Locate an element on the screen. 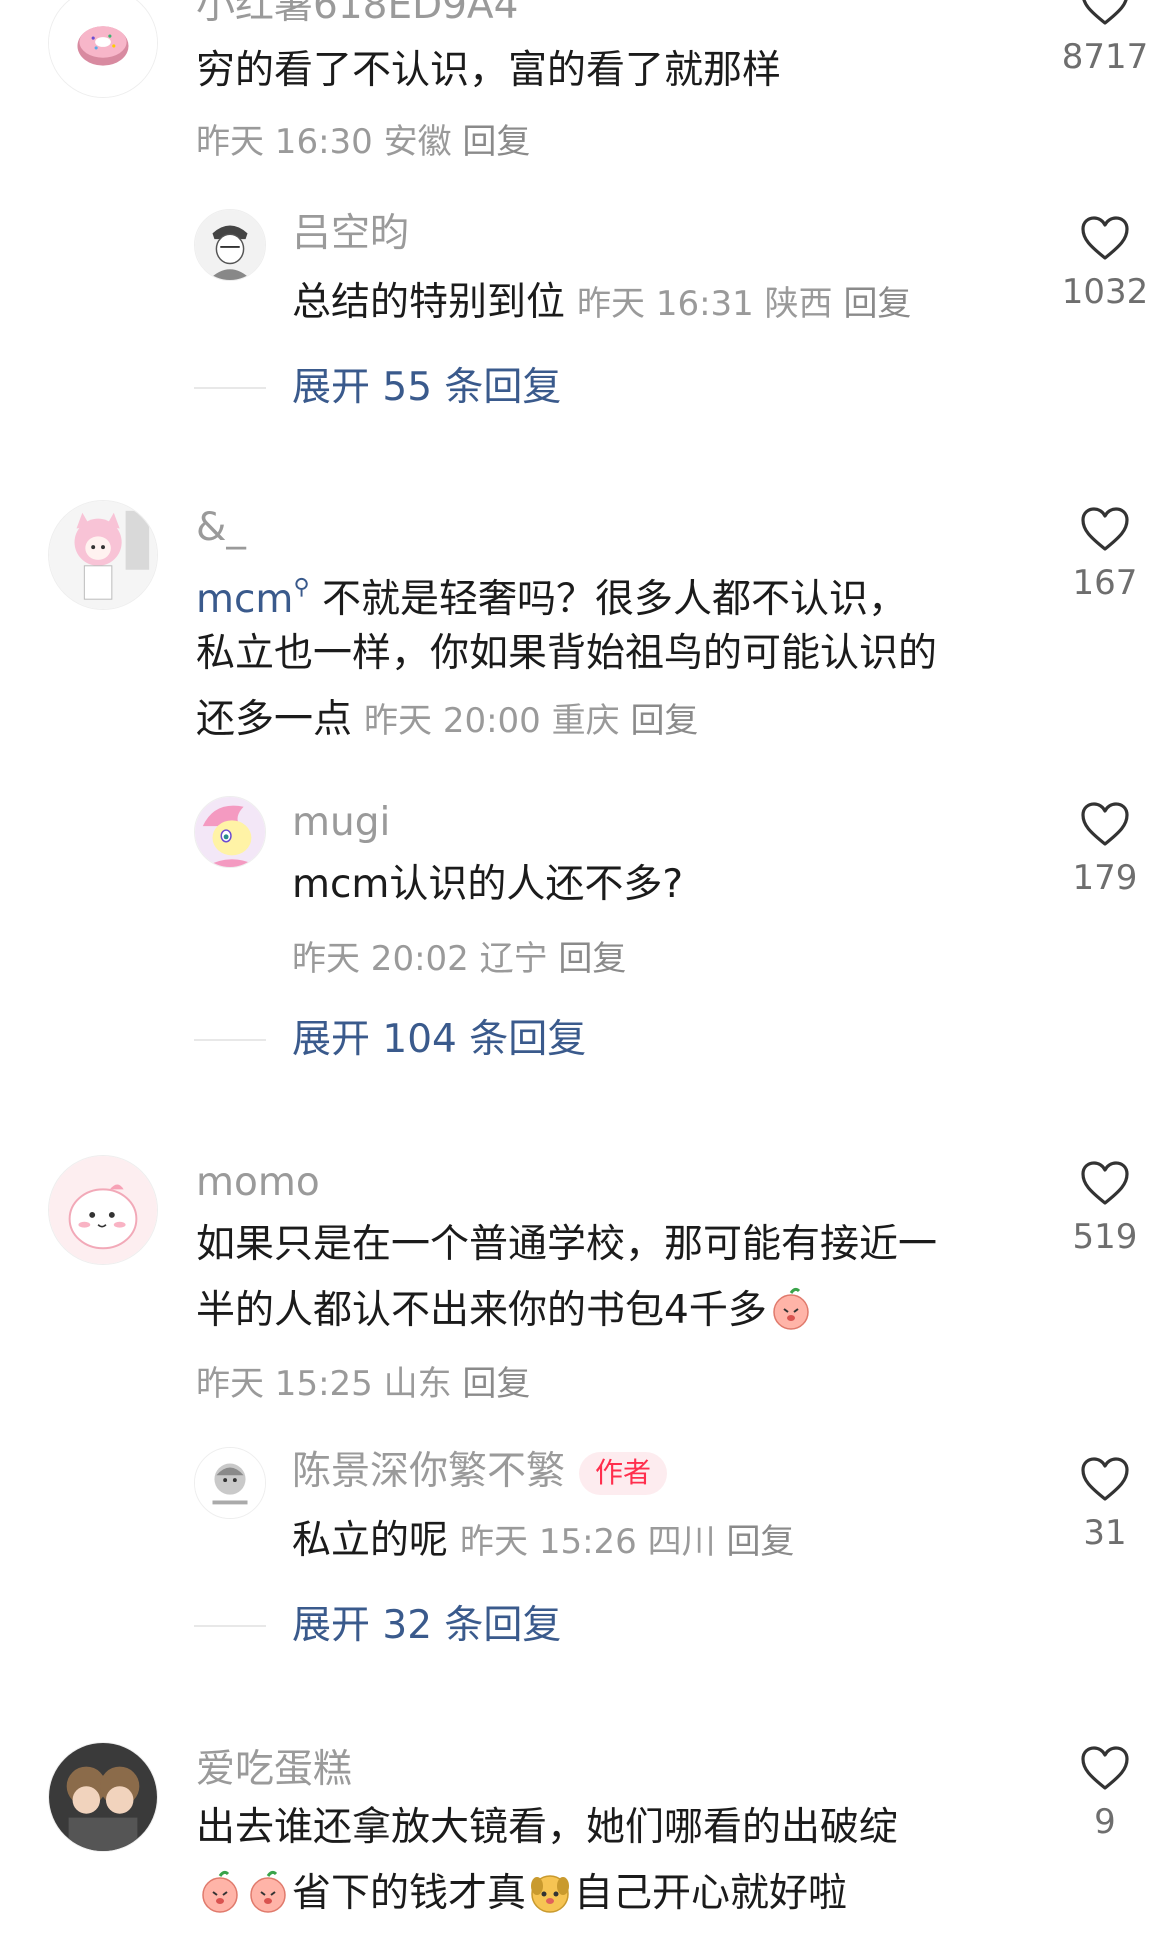 The height and width of the screenshot is (1938, 1170). mention-link: mcm⚲ is located at coordinates (253, 598).